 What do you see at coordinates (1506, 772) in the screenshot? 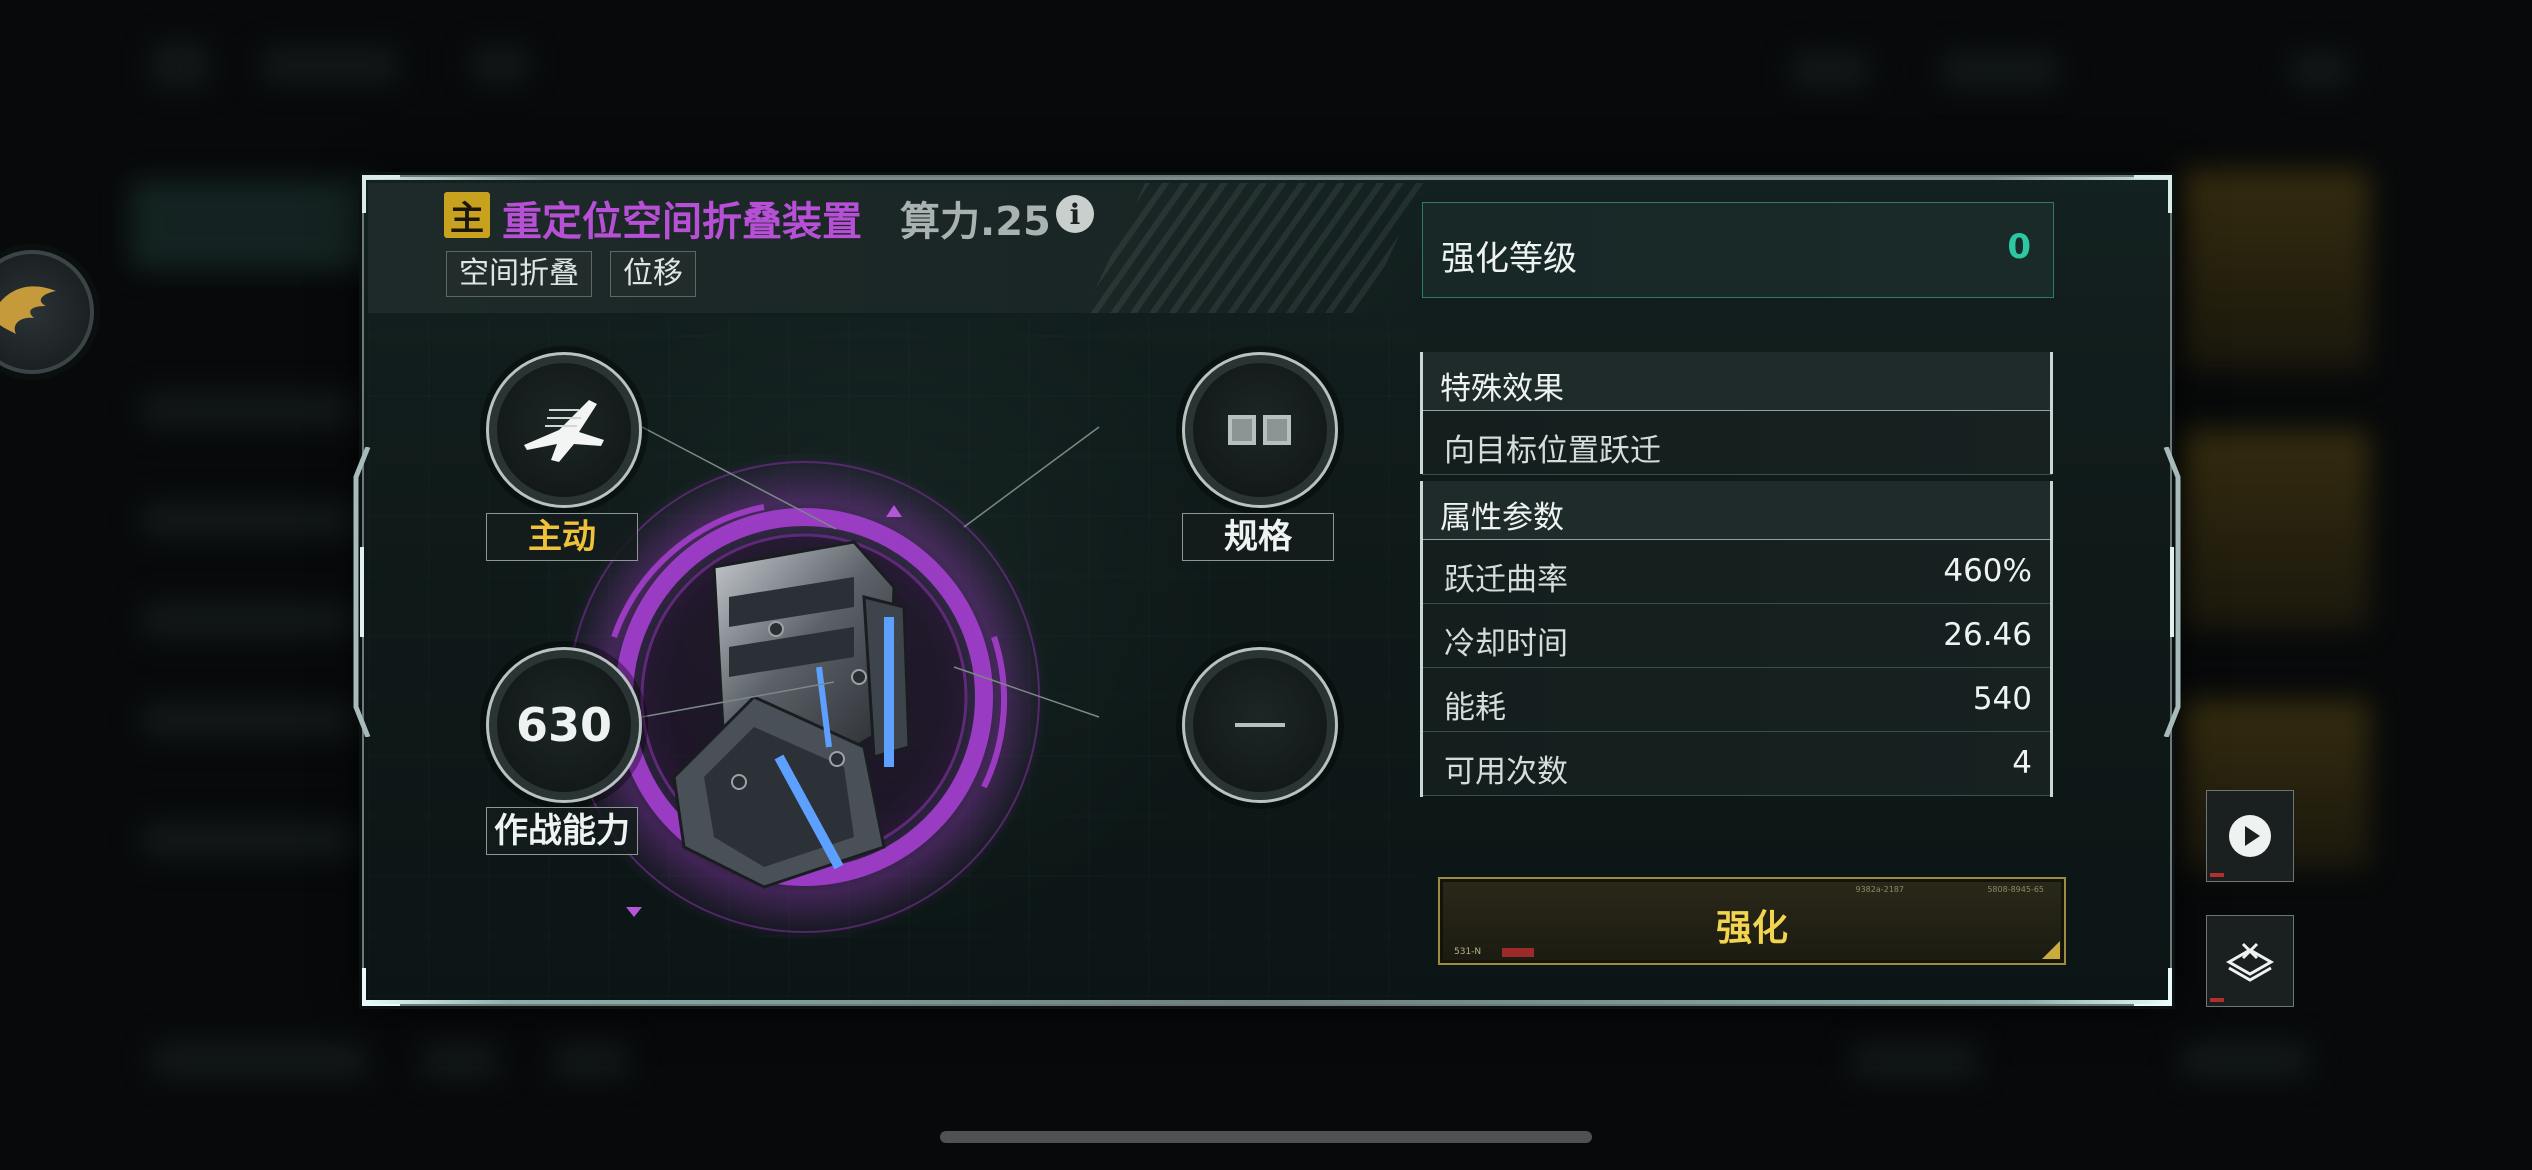
I see `attribute-name: 可用次数` at bounding box center [1506, 772].